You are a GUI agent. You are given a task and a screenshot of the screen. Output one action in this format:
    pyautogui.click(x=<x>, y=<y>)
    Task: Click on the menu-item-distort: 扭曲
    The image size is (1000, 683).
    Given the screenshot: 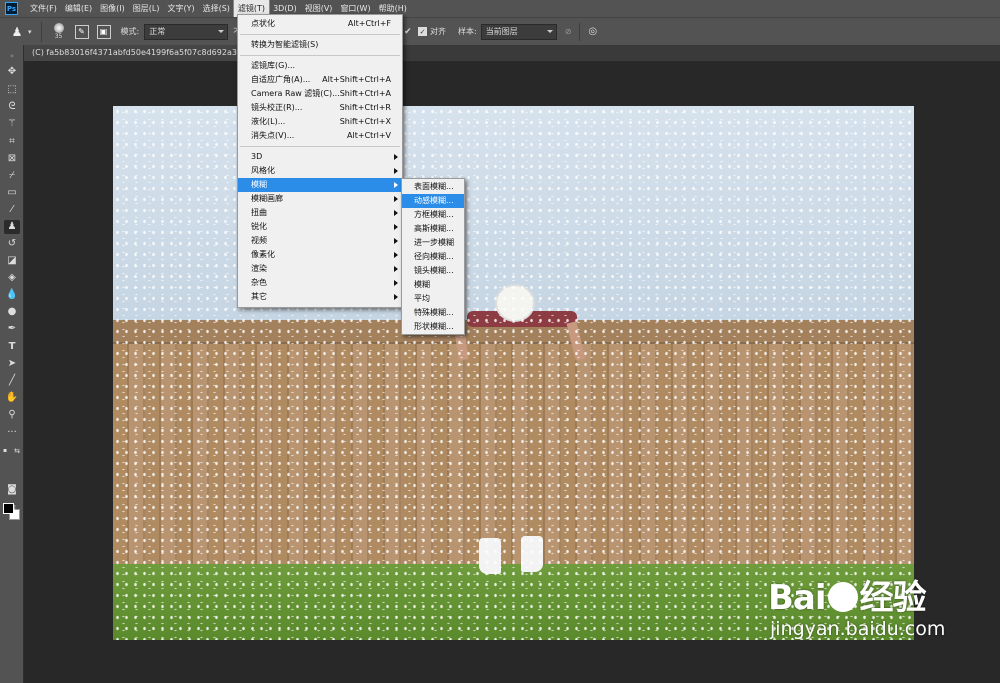 What is the action you would take?
    pyautogui.click(x=320, y=213)
    